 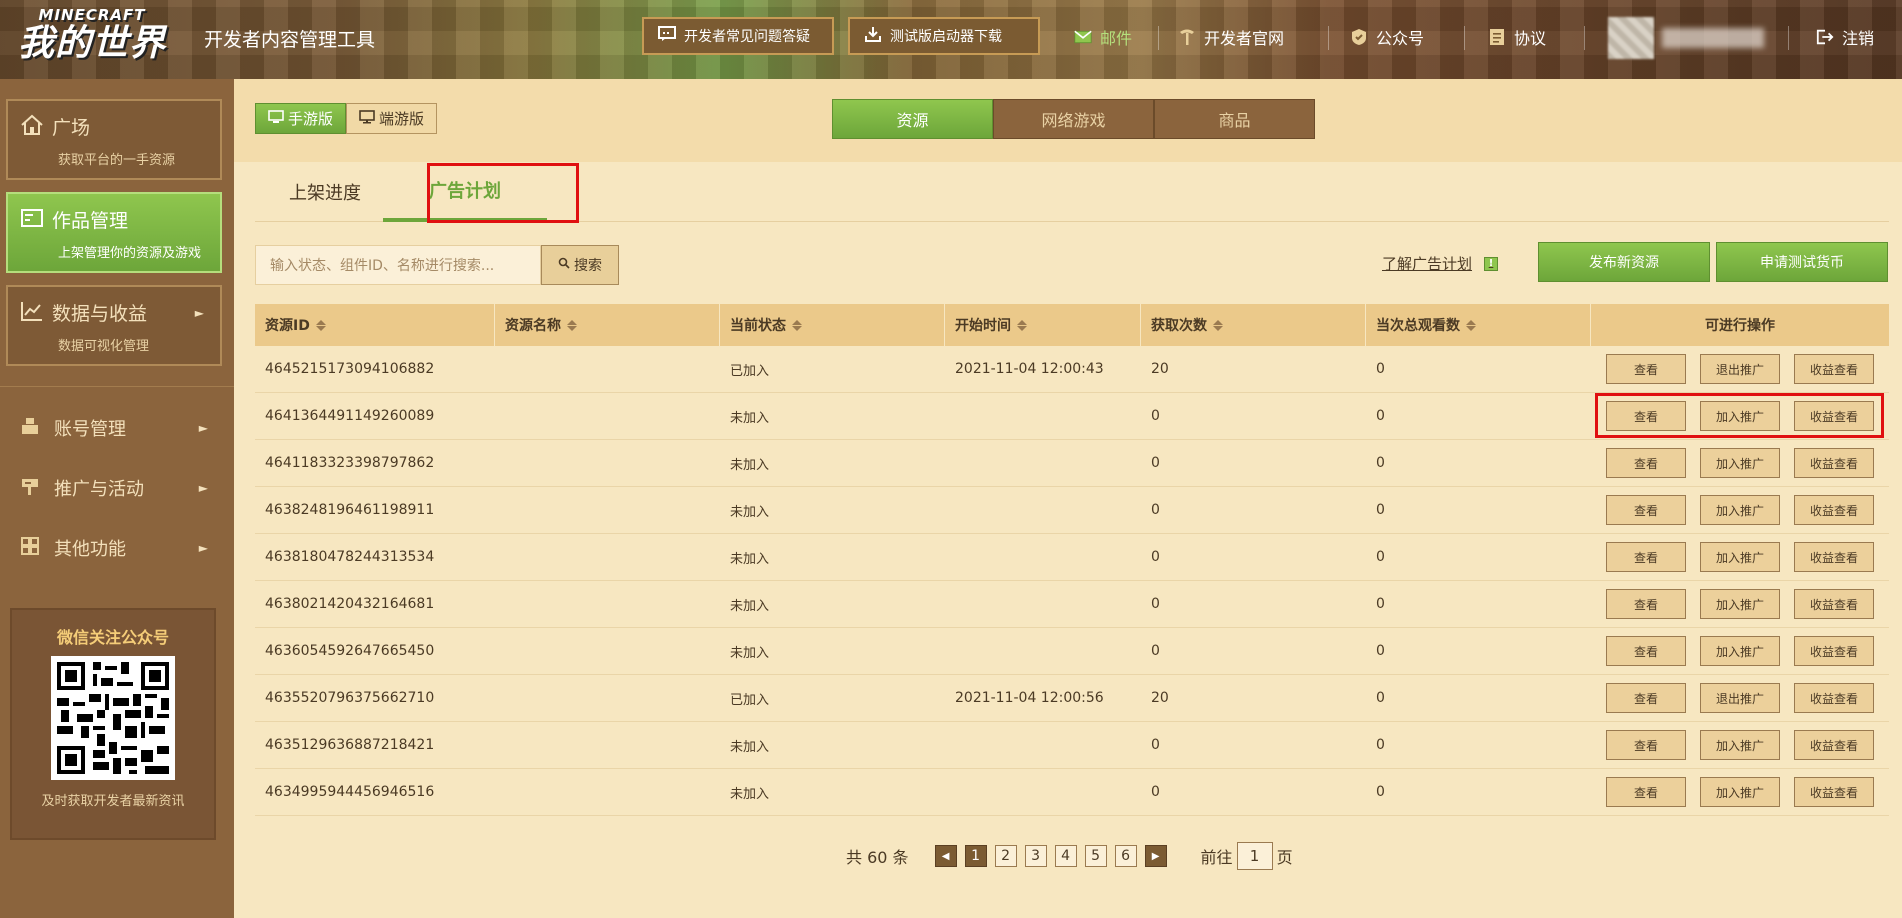 What do you see at coordinates (1035, 856) in the screenshot?
I see `page-number: 3` at bounding box center [1035, 856].